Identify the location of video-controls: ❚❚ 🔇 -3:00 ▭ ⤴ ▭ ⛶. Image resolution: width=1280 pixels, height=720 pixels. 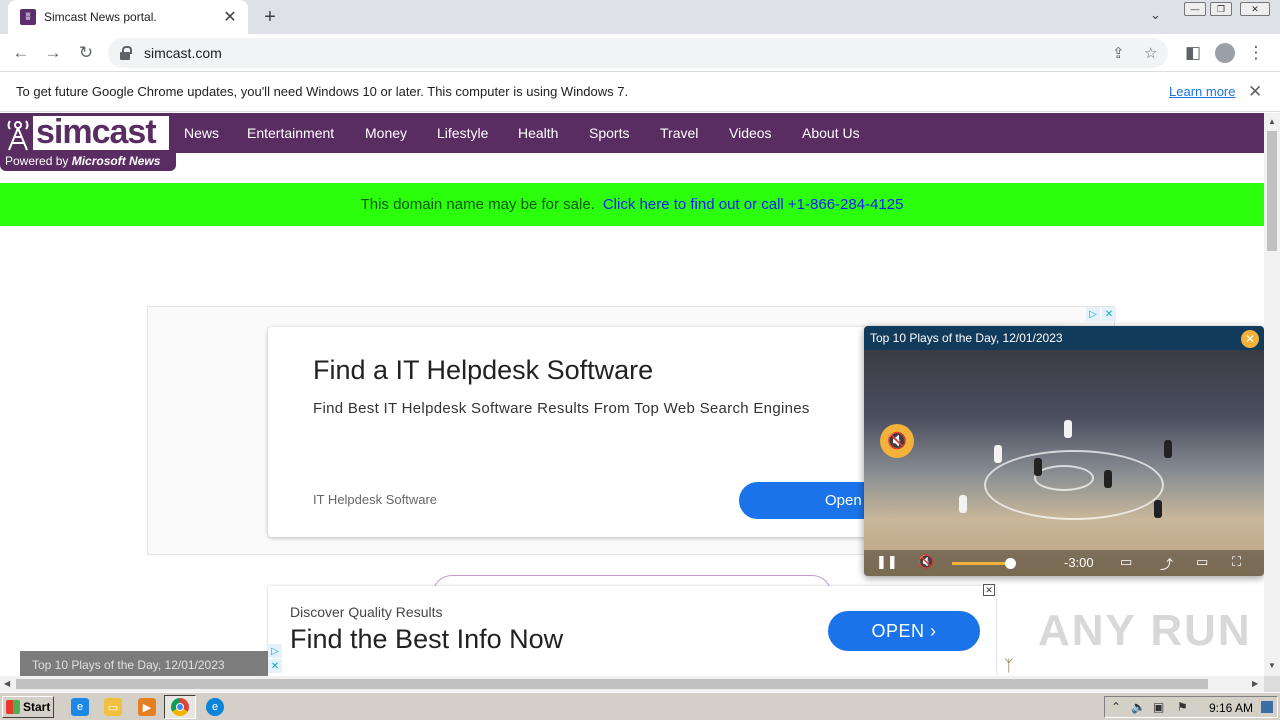
(1064, 563).